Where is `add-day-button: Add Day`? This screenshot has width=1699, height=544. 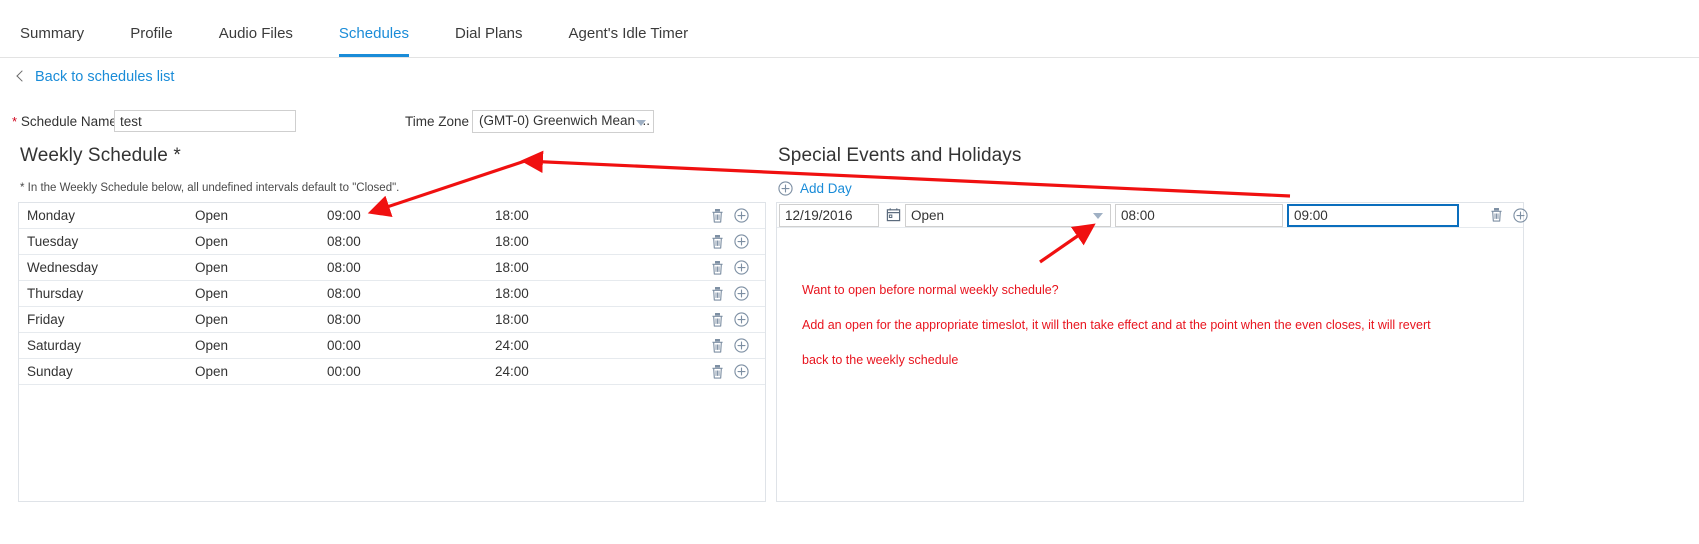
add-day-button: Add Day is located at coordinates (815, 188).